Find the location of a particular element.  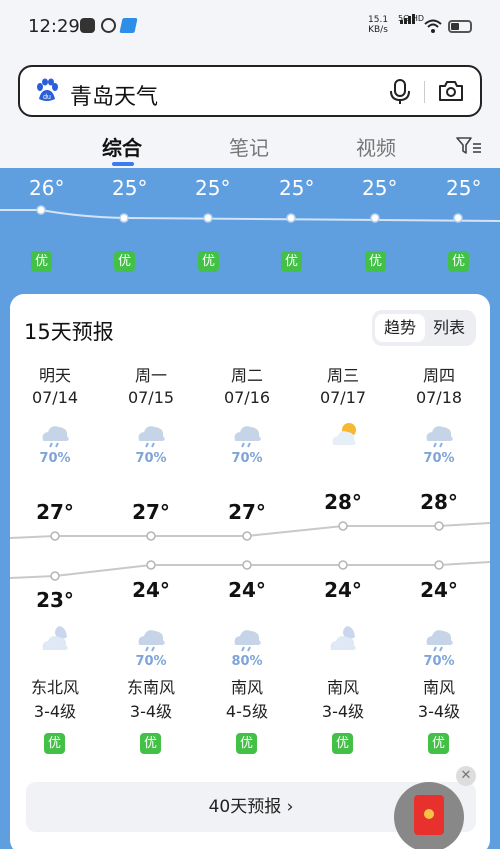

tab-composite: 综合 is located at coordinates (122, 146).